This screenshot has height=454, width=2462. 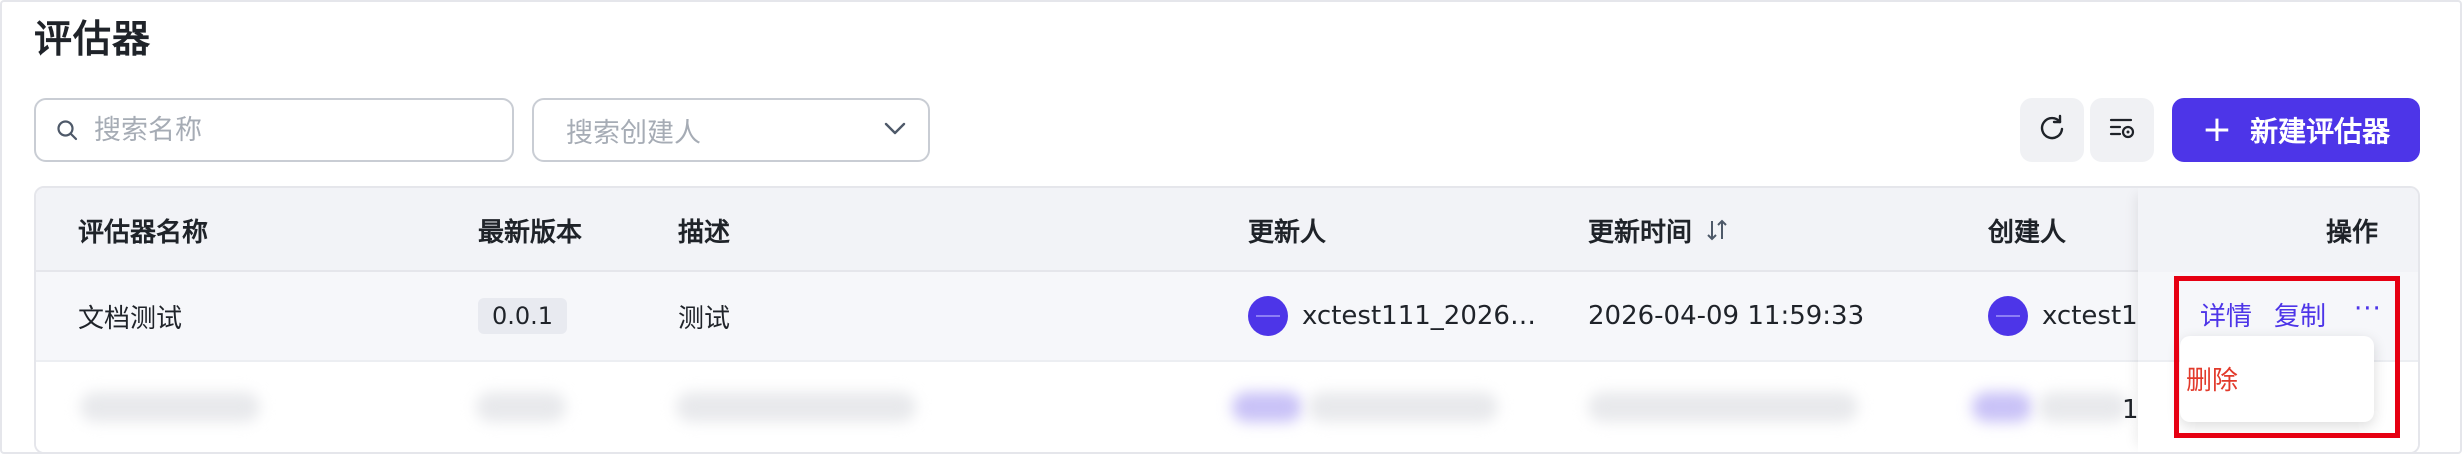 What do you see at coordinates (2277, 379) in the screenshot?
I see `more-actions-menu: 删除` at bounding box center [2277, 379].